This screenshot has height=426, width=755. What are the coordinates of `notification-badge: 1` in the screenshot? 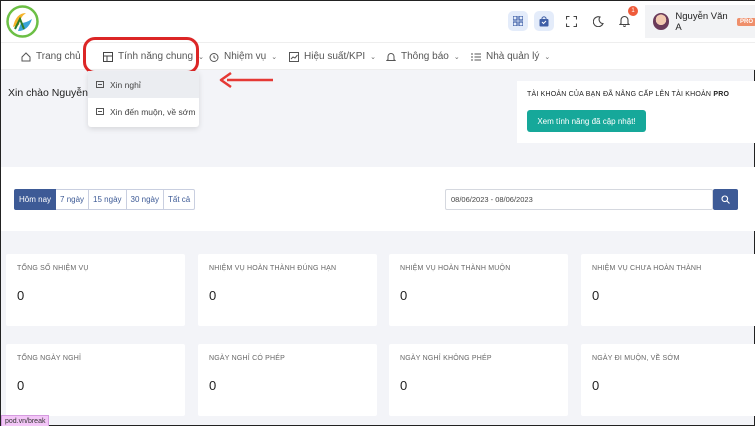 It's located at (633, 11).